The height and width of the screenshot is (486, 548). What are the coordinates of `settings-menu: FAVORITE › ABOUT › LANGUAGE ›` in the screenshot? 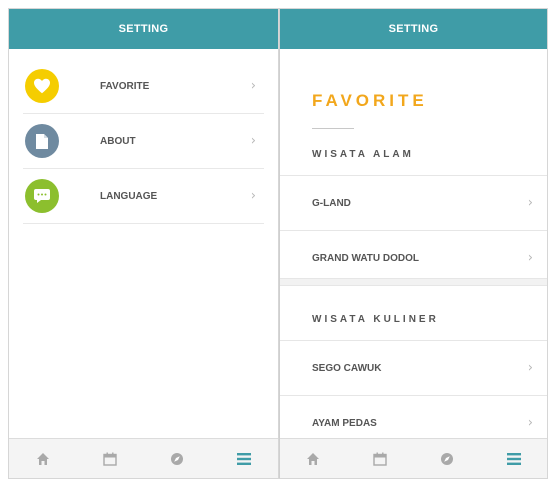 It's located at (143, 141).